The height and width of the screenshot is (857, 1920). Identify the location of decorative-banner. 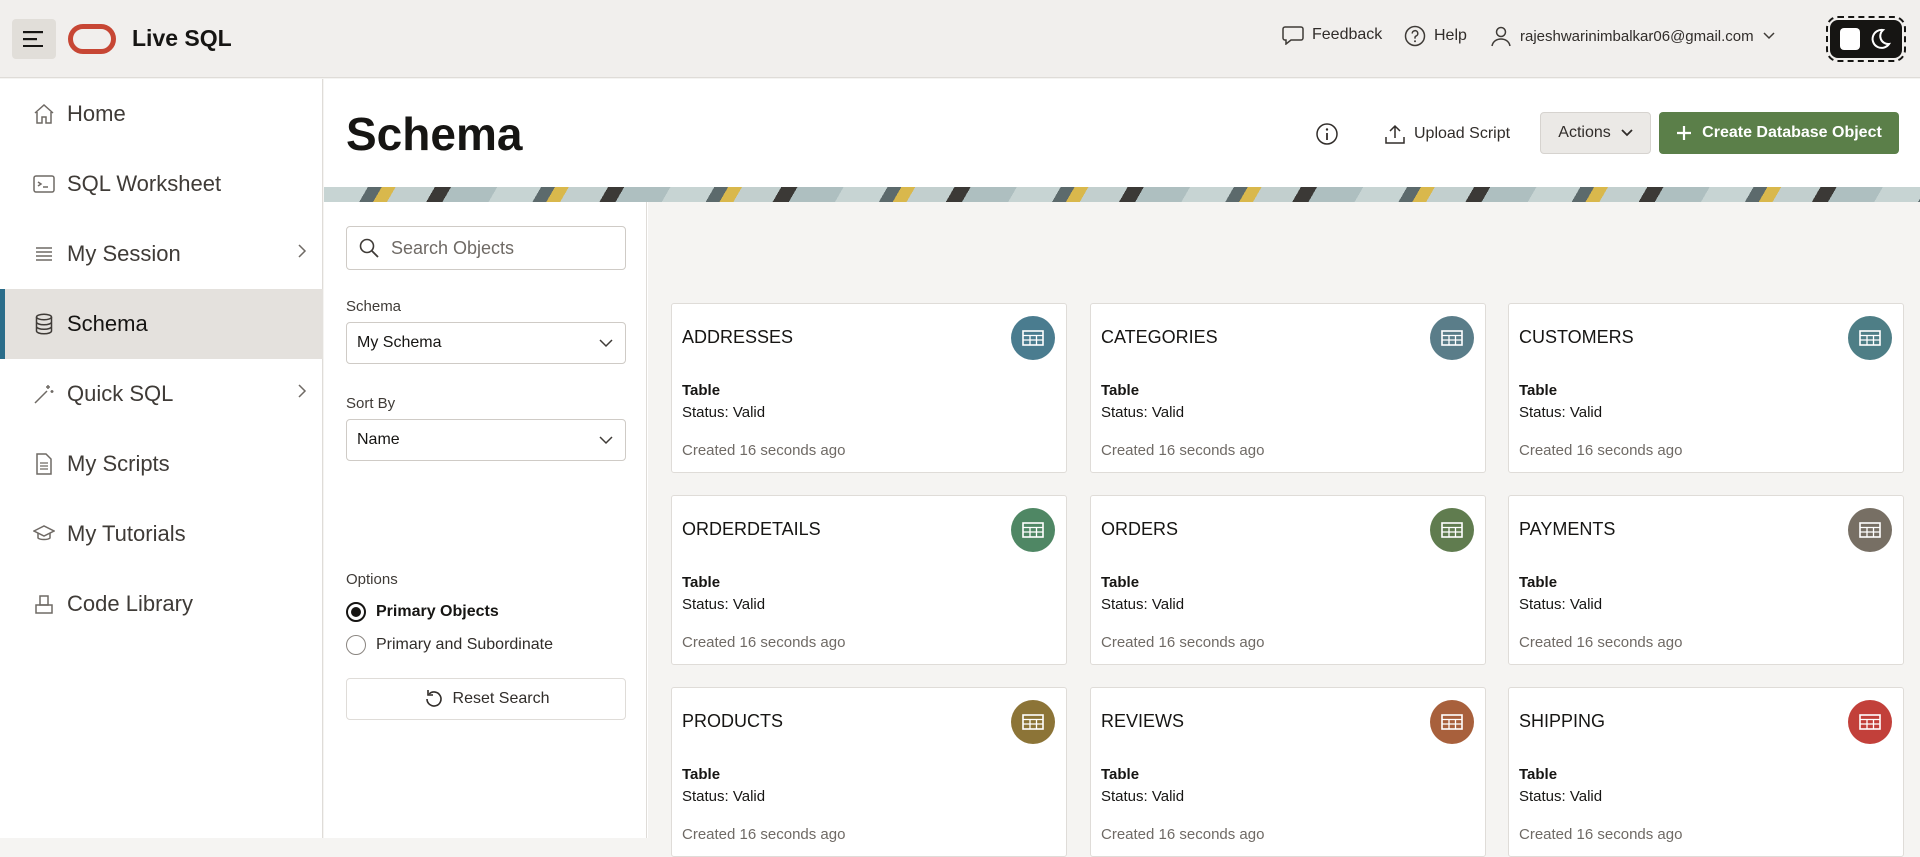
(1122, 194).